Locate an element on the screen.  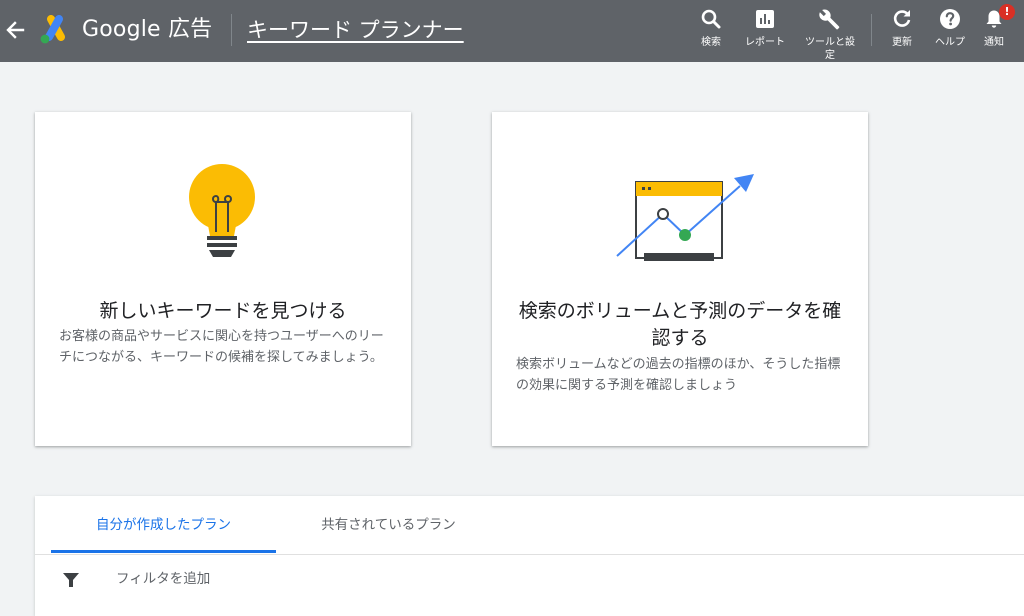
lightbulb-icon is located at coordinates (223, 215).